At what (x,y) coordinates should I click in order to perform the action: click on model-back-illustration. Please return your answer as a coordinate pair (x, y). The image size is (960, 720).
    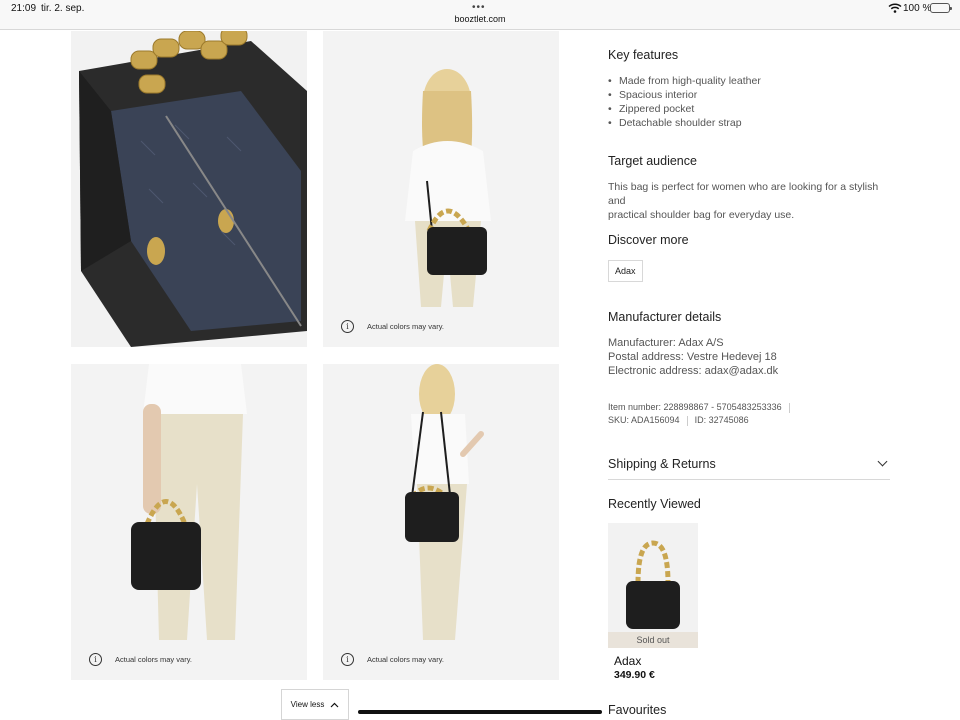
    Looking at the image, I should click on (441, 189).